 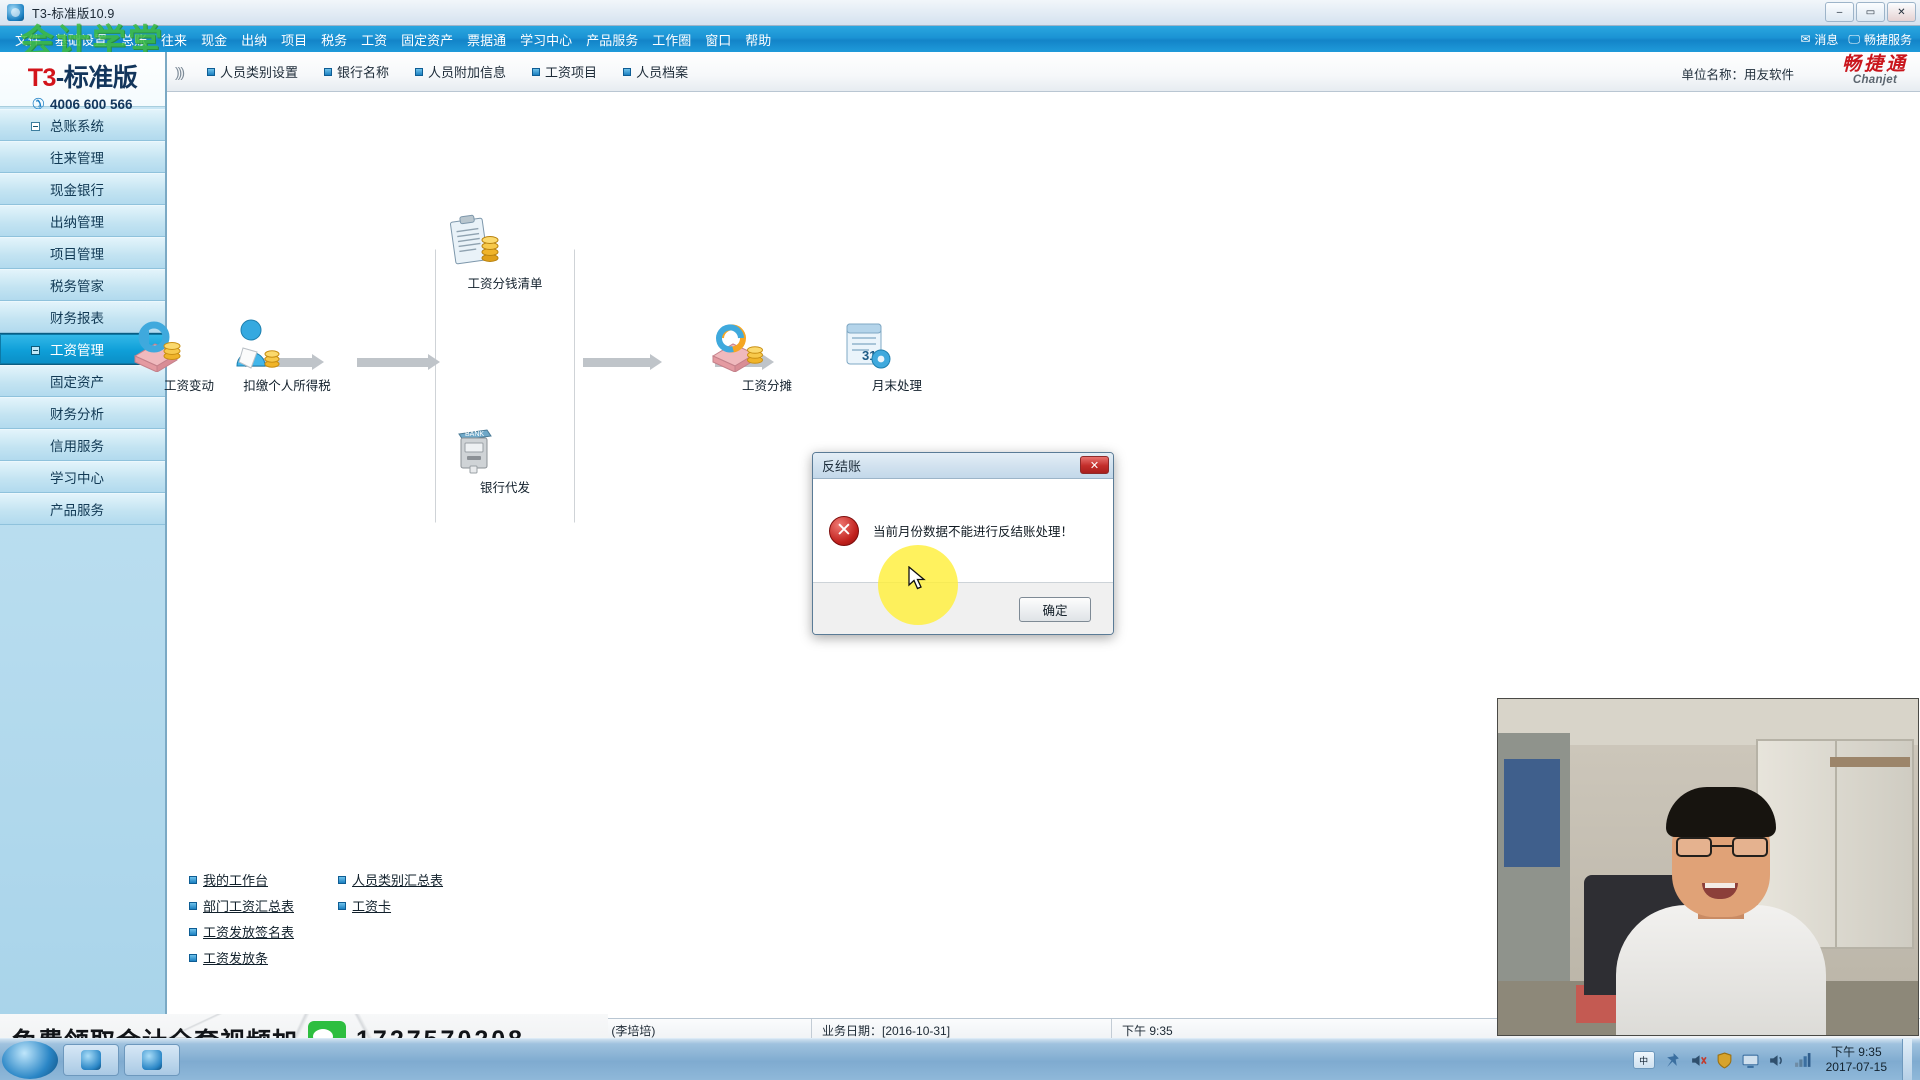 I want to click on shield-icon, so click(x=1724, y=1060).